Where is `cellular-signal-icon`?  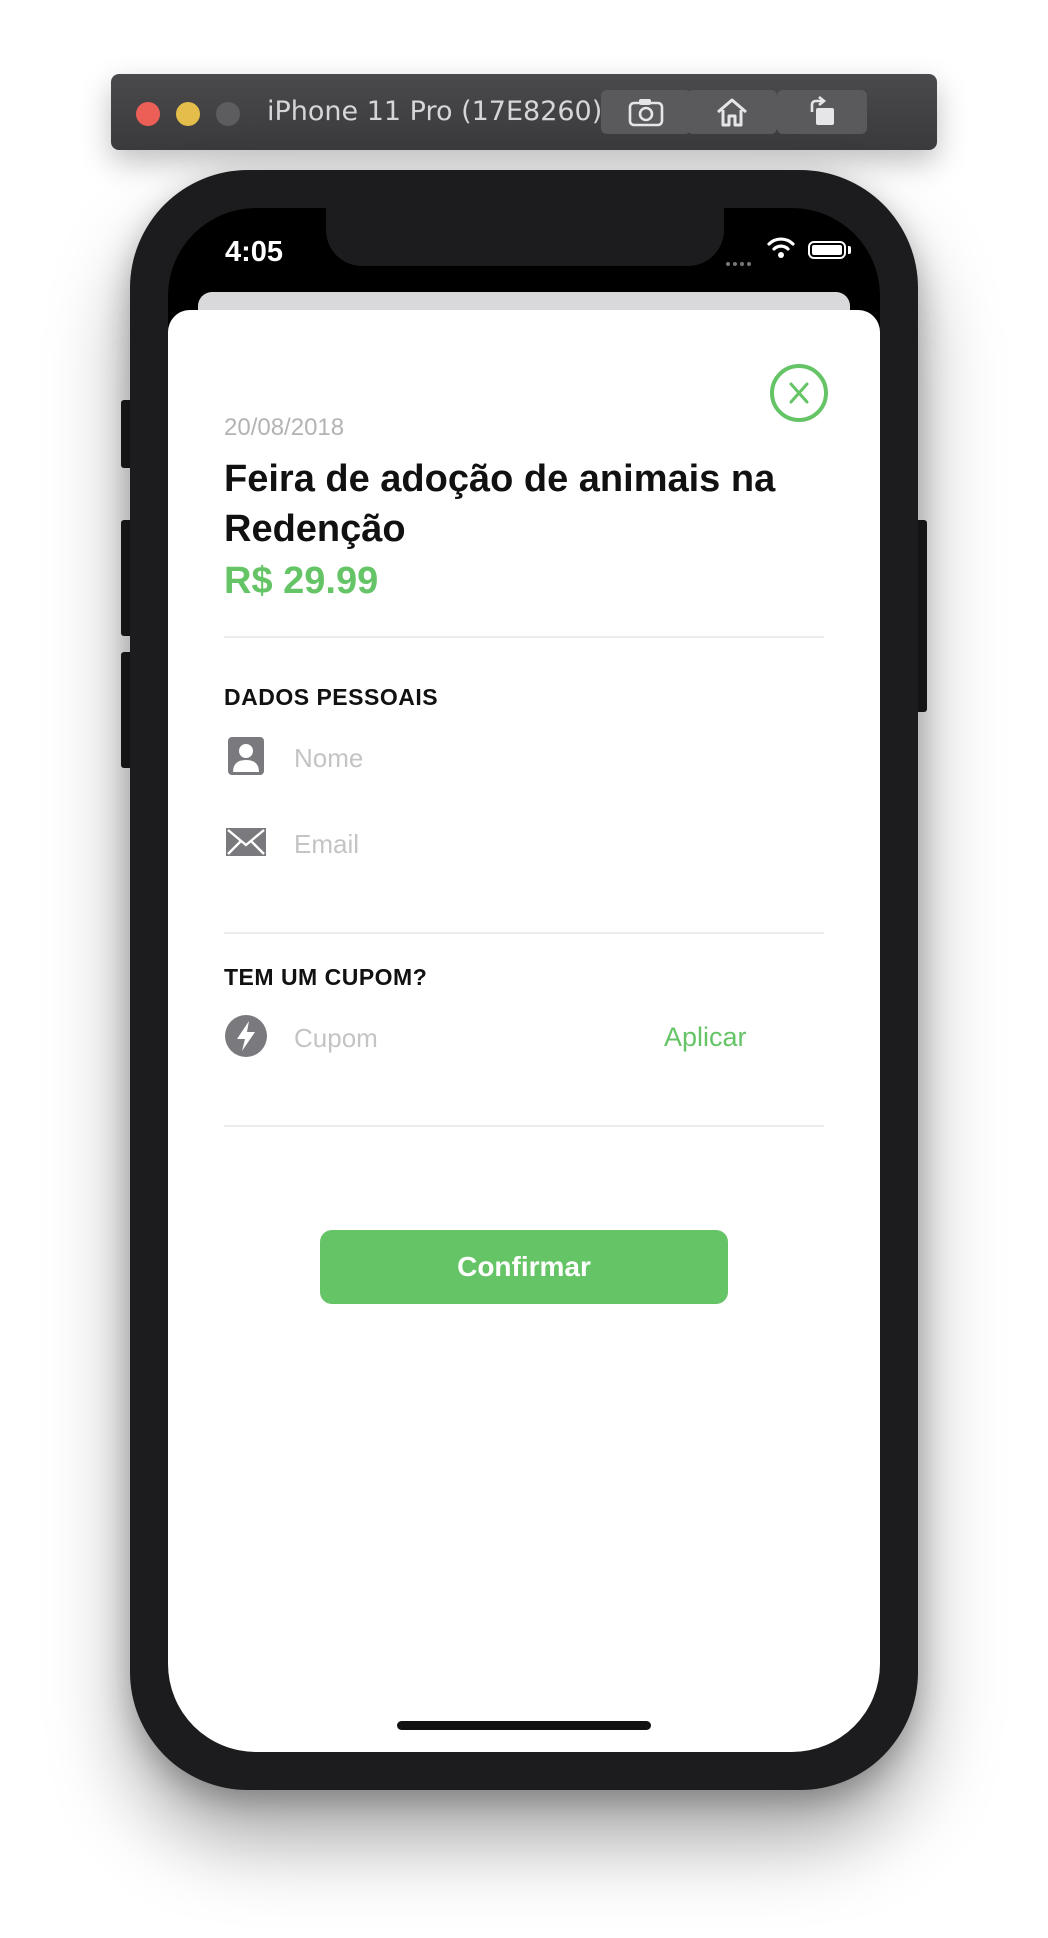 cellular-signal-icon is located at coordinates (740, 262).